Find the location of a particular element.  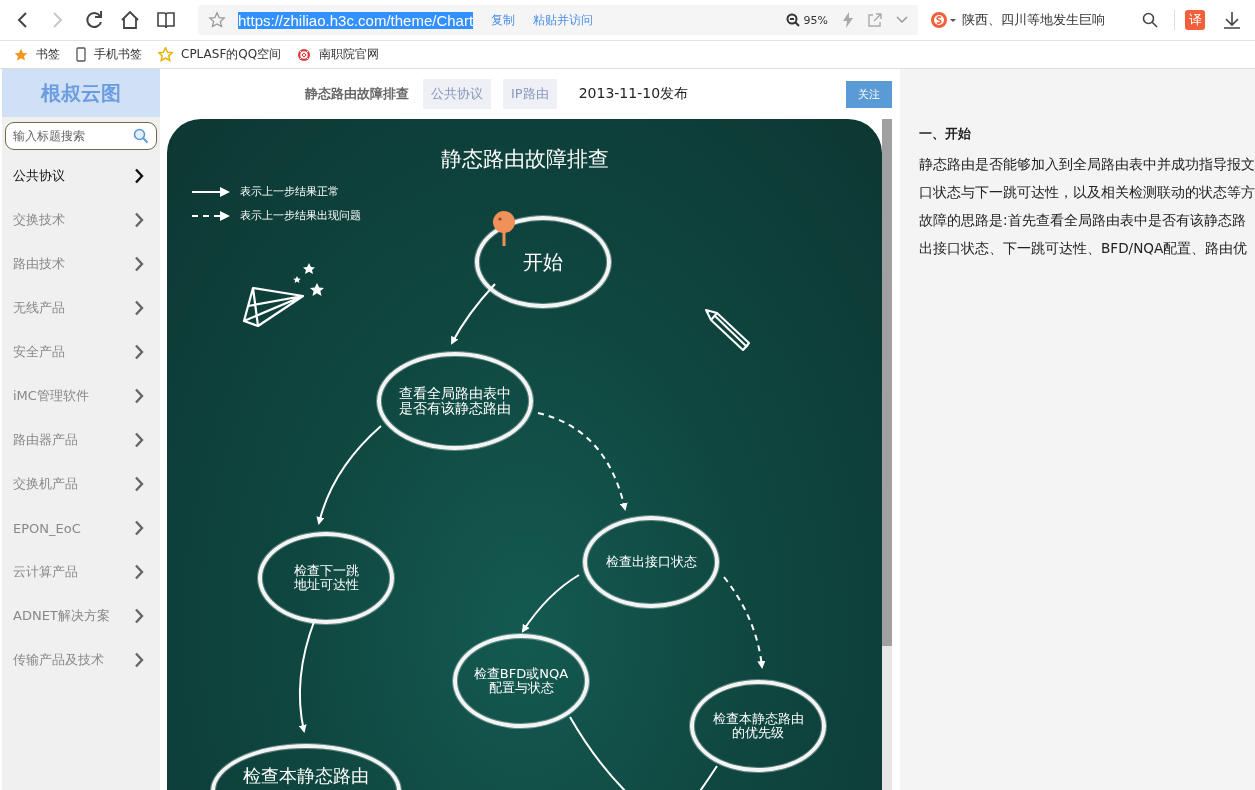

phone-icon is located at coordinates (81, 54).